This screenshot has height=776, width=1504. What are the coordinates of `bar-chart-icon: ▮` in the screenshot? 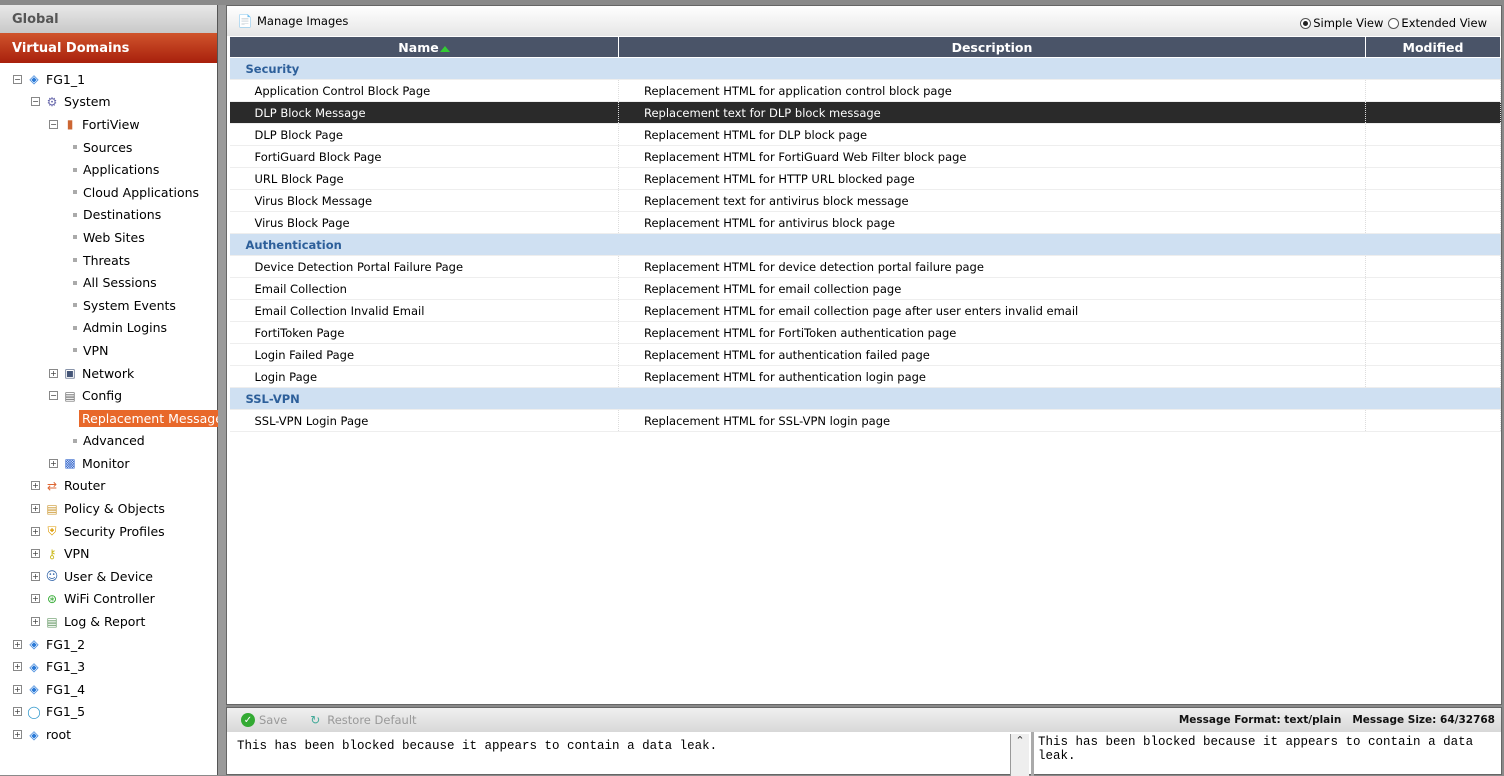 It's located at (70, 124).